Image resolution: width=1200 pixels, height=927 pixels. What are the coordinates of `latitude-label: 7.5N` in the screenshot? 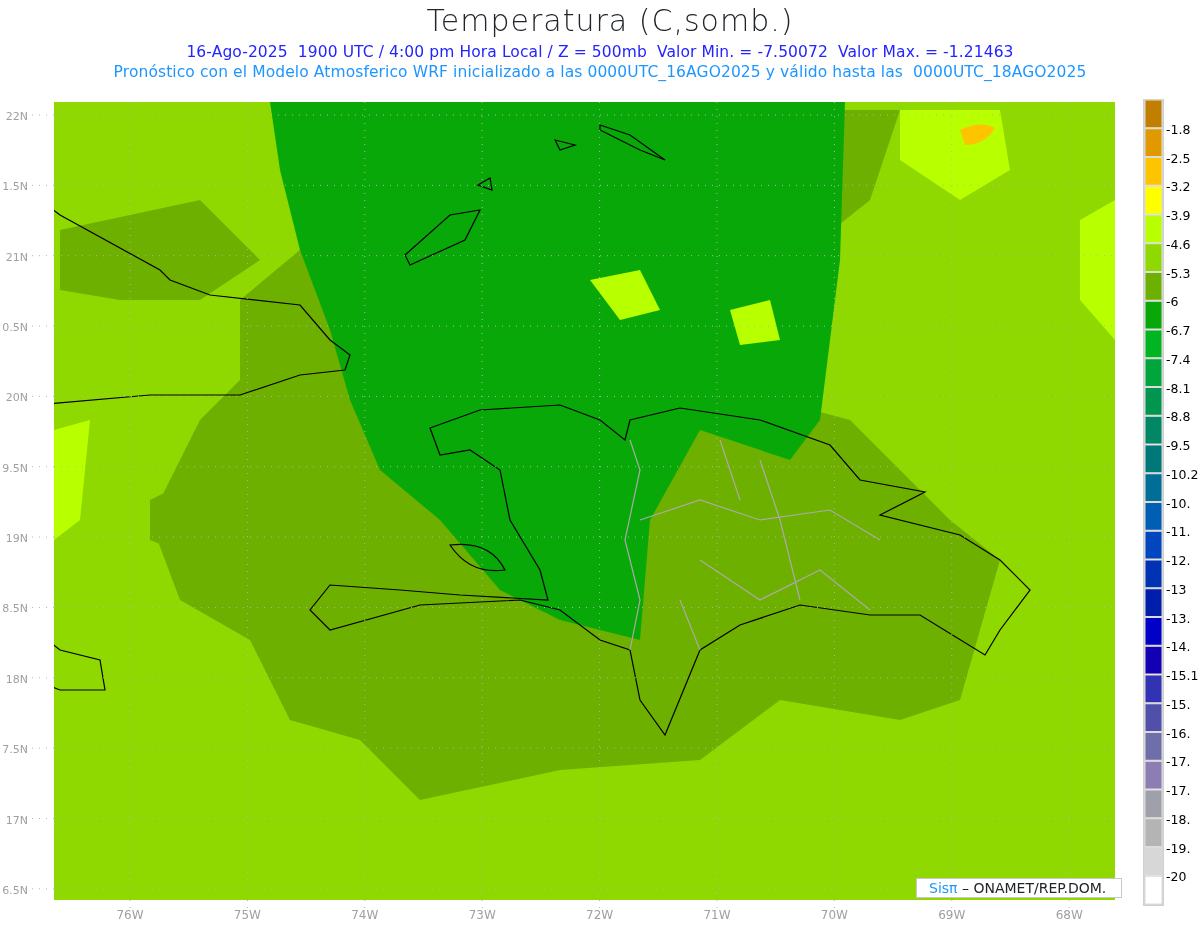 It's located at (15, 750).